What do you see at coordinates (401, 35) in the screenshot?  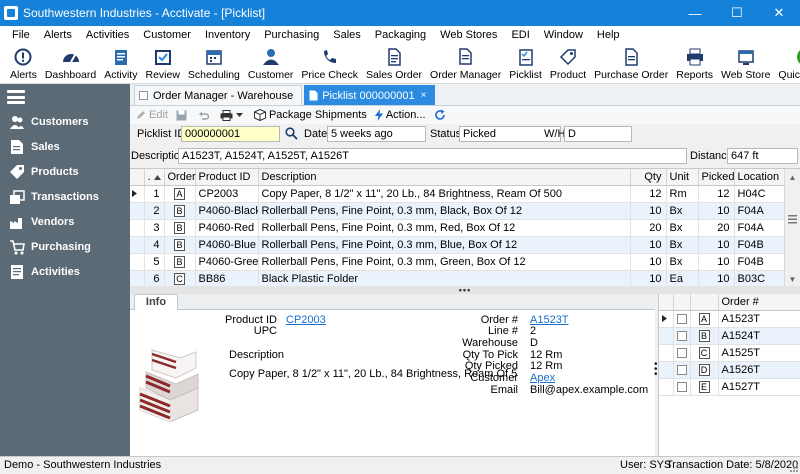 I see `menu-packaging: Packaging` at bounding box center [401, 35].